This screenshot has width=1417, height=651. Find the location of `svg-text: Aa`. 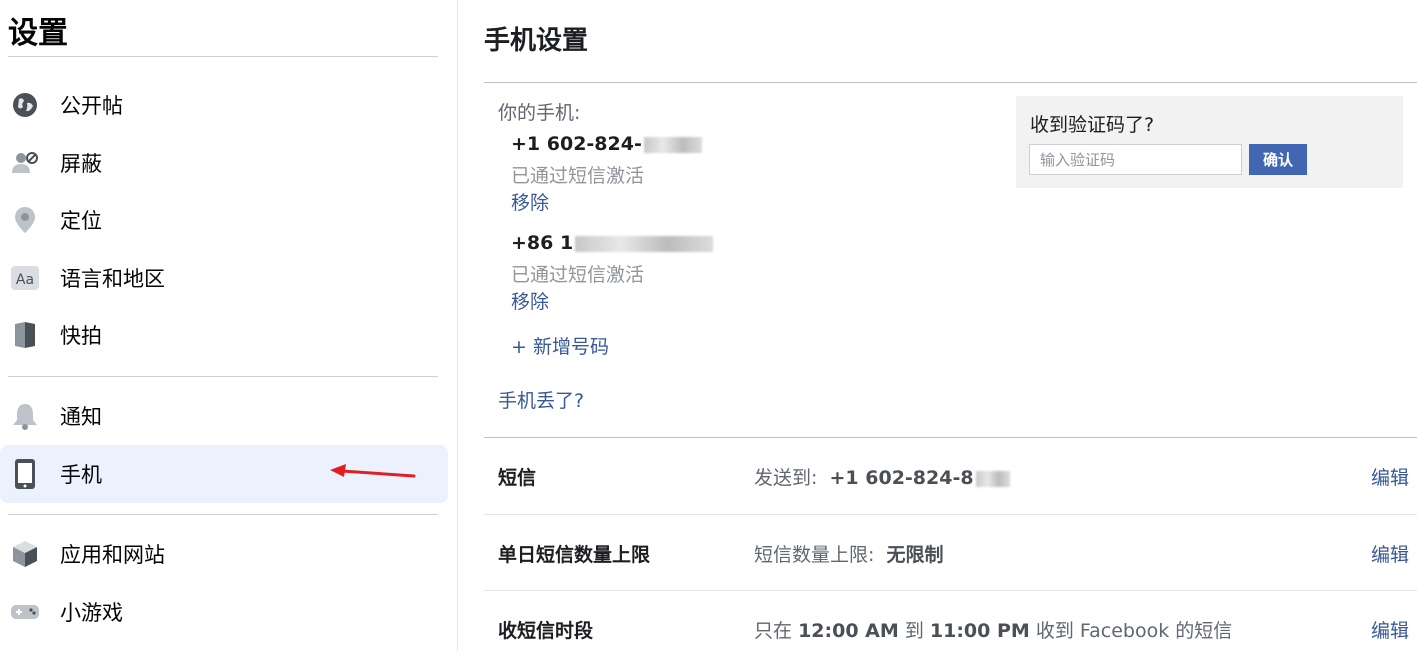

svg-text: Aa is located at coordinates (25, 280).